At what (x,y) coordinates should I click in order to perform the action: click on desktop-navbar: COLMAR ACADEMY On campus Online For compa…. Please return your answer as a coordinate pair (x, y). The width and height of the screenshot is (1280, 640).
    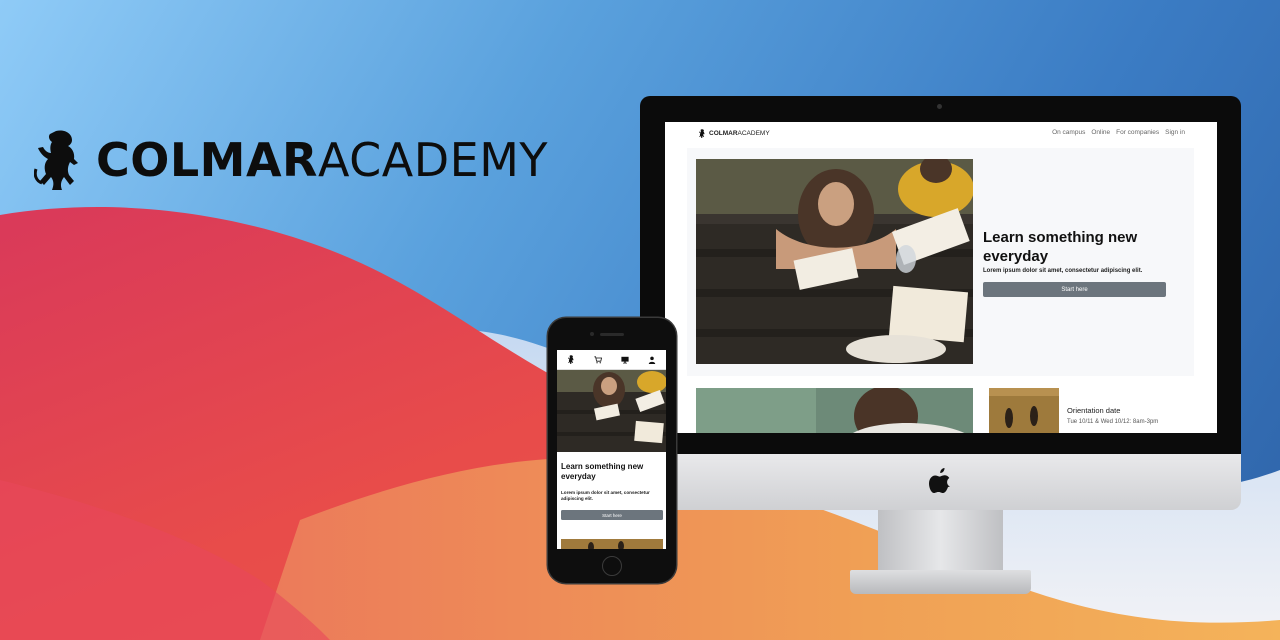
    Looking at the image, I should click on (941, 133).